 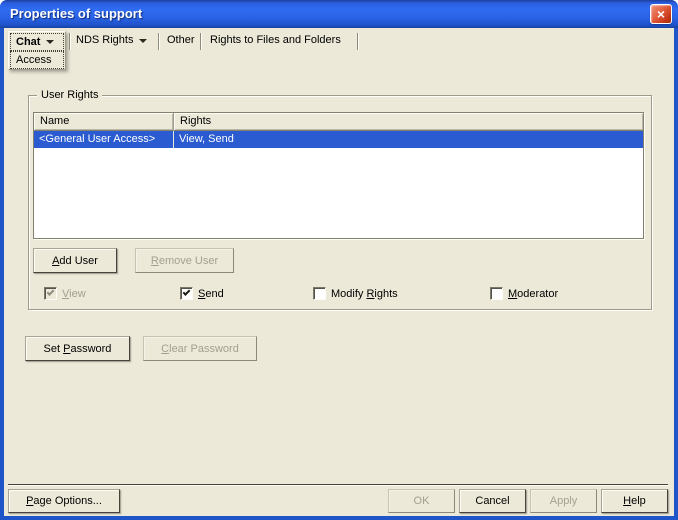 I want to click on tab-other-label: Other, so click(x=181, y=40).